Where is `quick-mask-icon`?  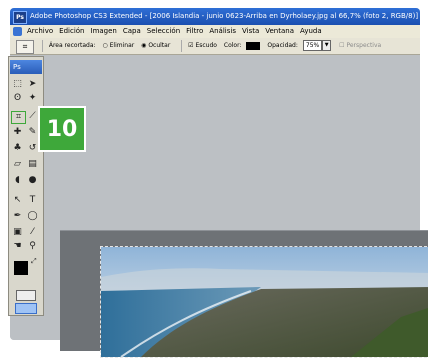
quick-mask-icon is located at coordinates (26, 295).